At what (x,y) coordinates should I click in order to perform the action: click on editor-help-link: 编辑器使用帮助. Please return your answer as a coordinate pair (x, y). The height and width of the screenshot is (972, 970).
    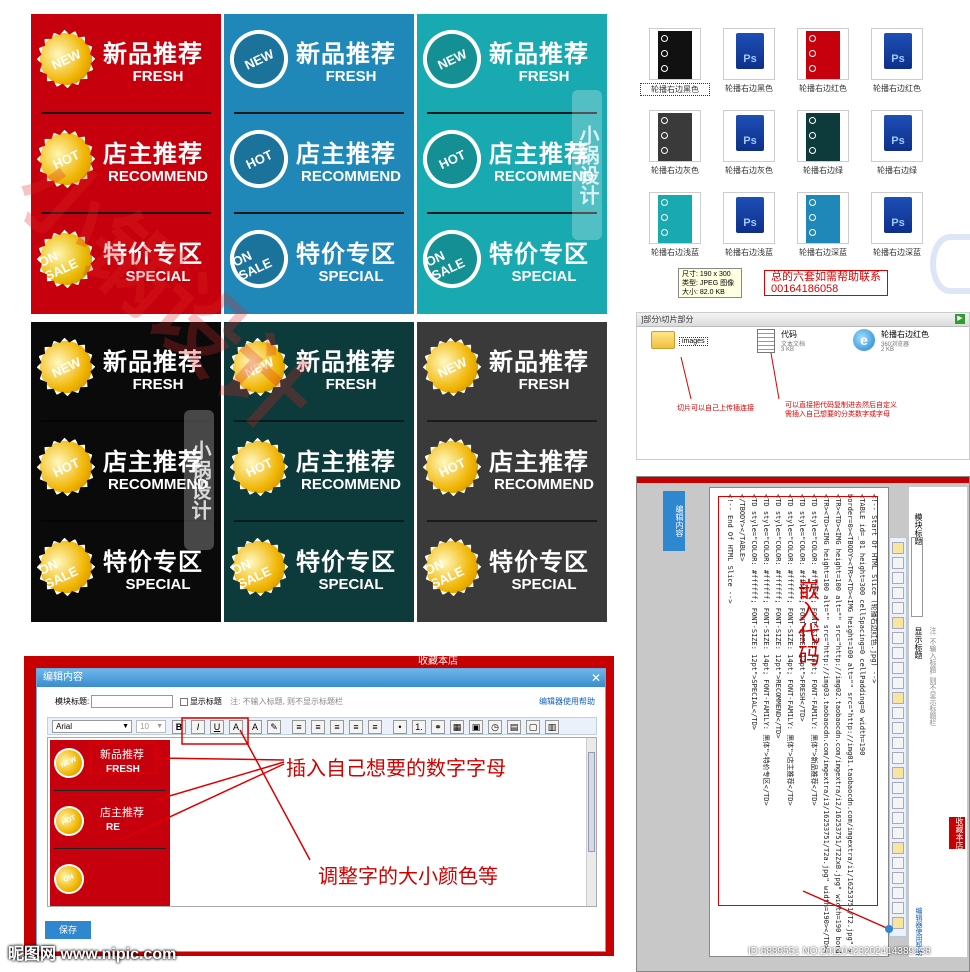
    Looking at the image, I should click on (567, 702).